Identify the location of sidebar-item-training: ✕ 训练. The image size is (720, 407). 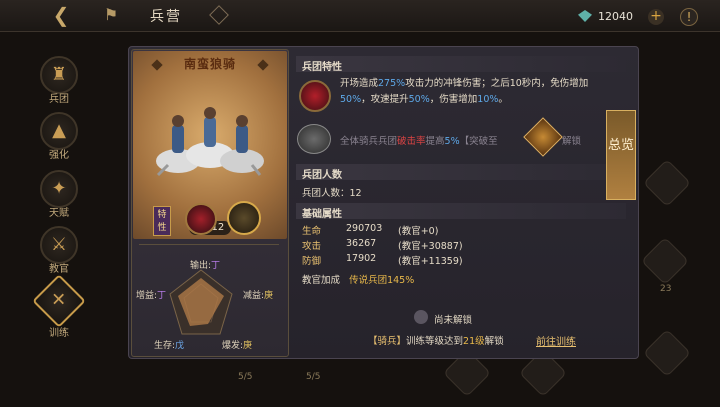
(59, 306).